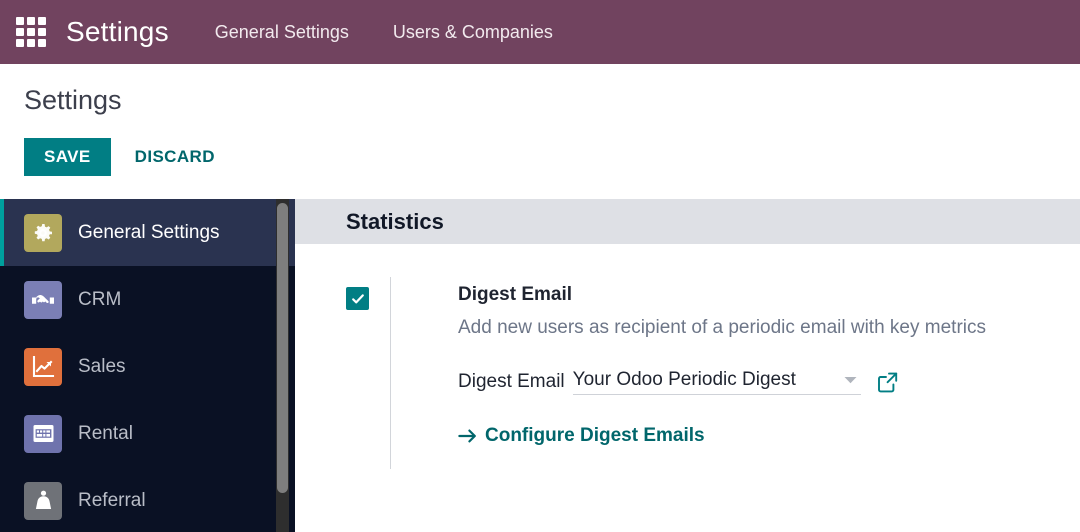 Image resolution: width=1080 pixels, height=532 pixels. What do you see at coordinates (684, 379) in the screenshot?
I see `digest-email-select-value: Your Odoo Periodic Digest` at bounding box center [684, 379].